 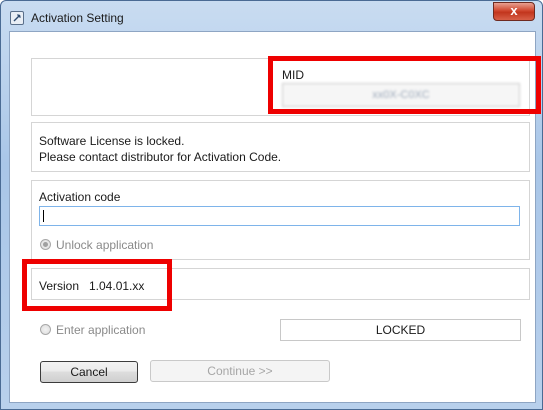 I want to click on cancel-button: Cancel, so click(x=89, y=372).